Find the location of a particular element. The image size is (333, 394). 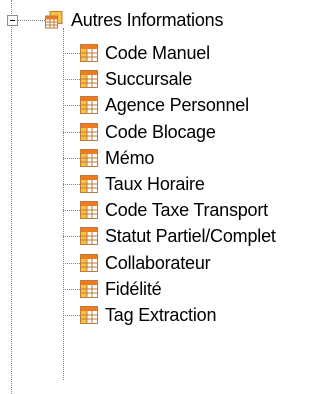

tree-node-taux-horaire: Taux Horaire is located at coordinates (142, 184).